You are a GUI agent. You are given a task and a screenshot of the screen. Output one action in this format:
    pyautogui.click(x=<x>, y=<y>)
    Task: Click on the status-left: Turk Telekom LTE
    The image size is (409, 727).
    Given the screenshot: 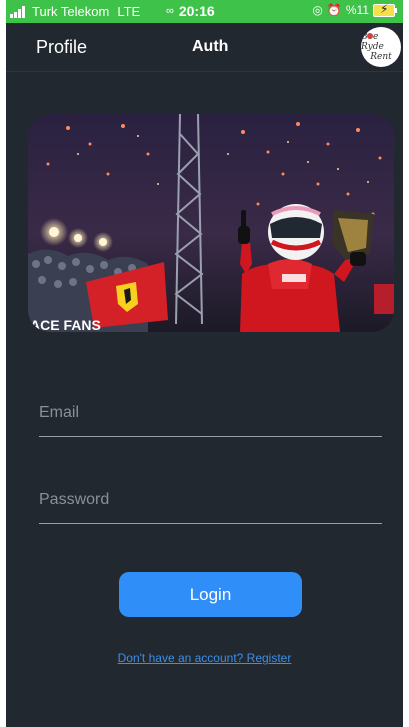 What is the action you would take?
    pyautogui.click(x=75, y=11)
    